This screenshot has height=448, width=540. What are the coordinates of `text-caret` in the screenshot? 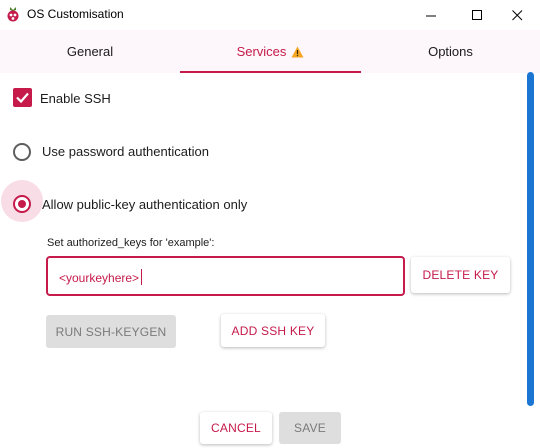 It's located at (142, 277).